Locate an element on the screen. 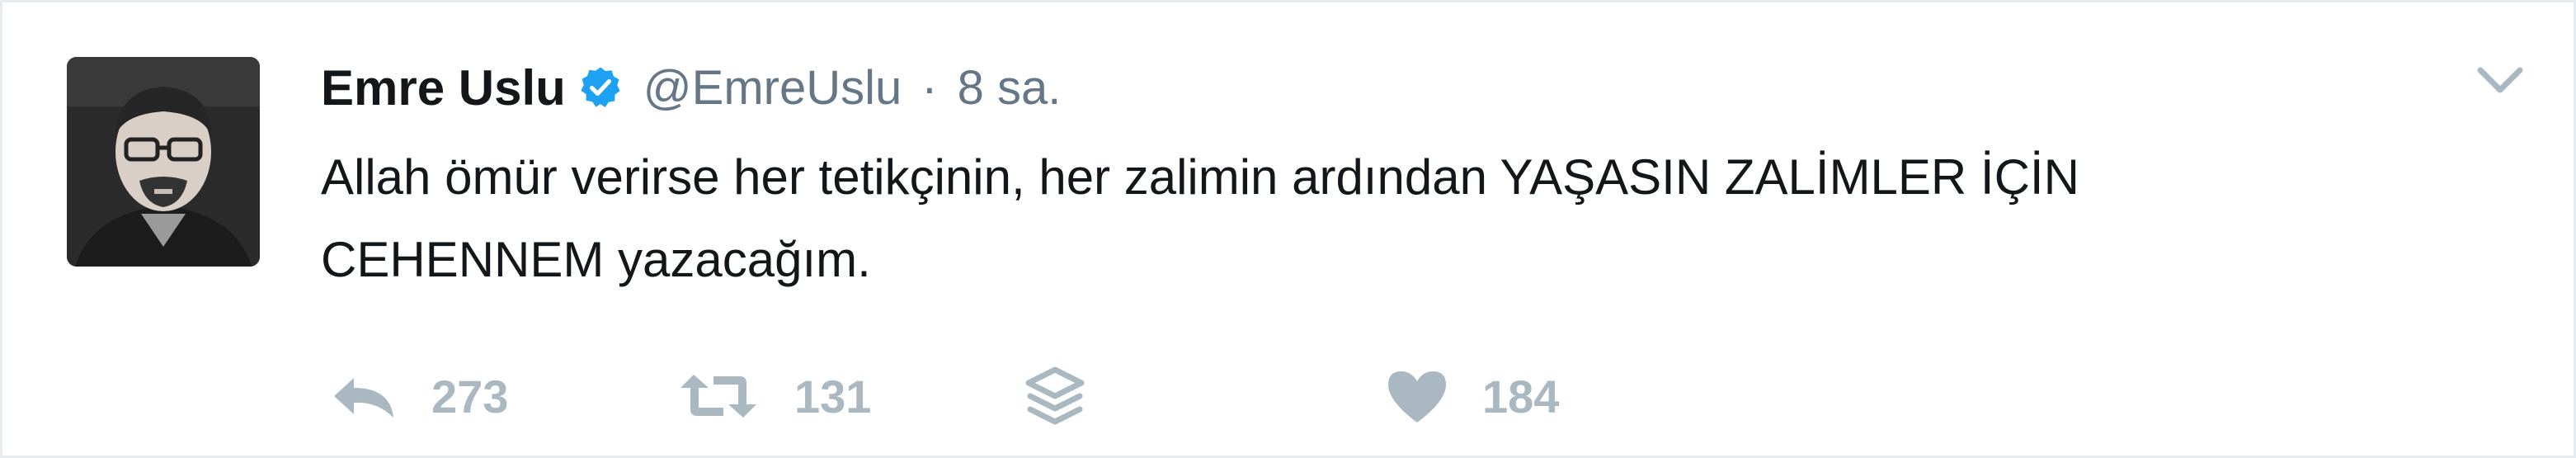 Image resolution: width=2576 pixels, height=458 pixels. avatar is located at coordinates (163, 162).